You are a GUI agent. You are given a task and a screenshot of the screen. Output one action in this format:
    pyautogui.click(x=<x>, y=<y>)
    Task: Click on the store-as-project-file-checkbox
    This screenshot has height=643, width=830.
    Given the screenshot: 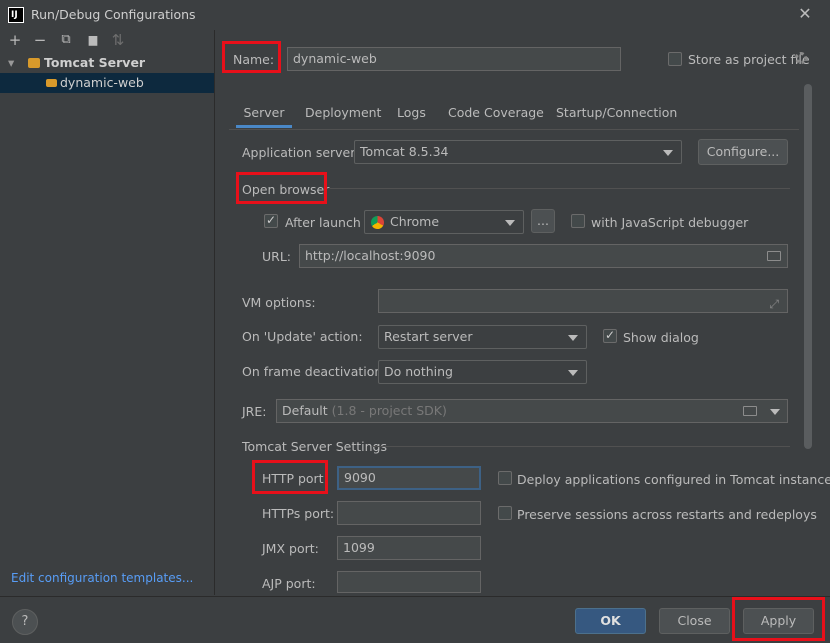 What is the action you would take?
    pyautogui.click(x=675, y=59)
    